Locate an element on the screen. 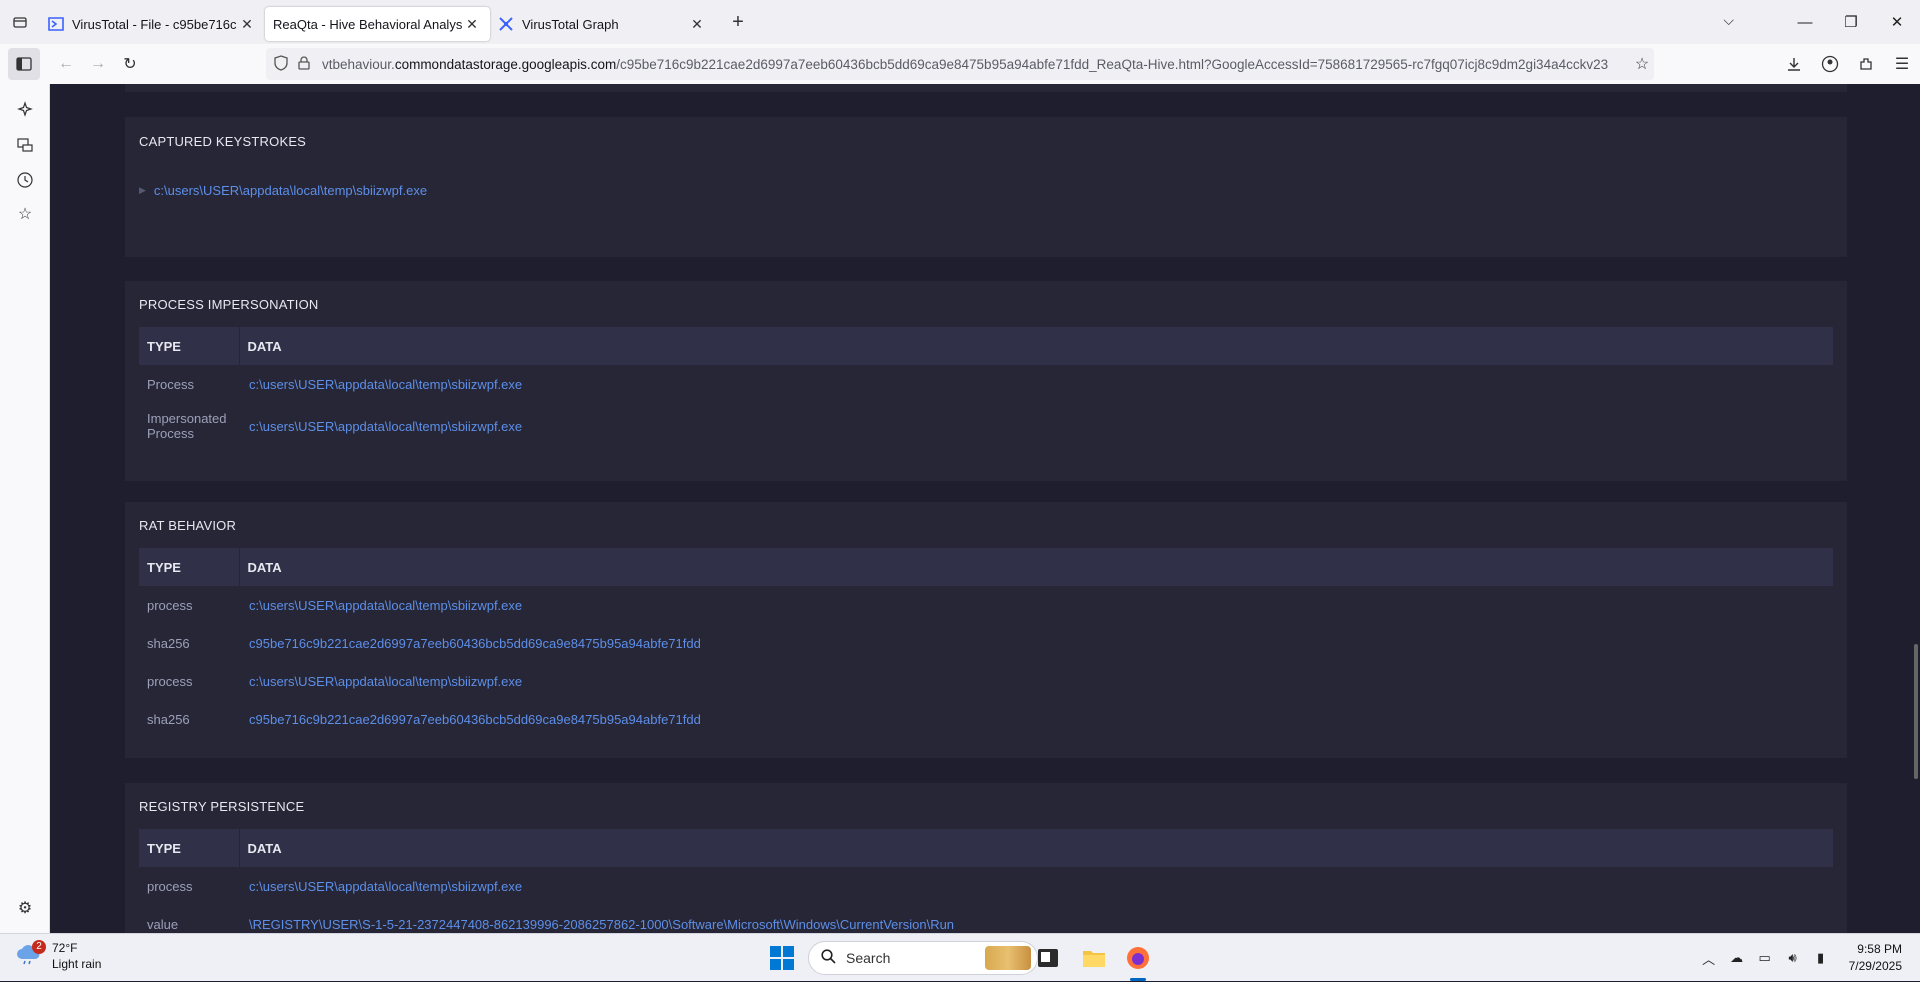 This screenshot has width=1920, height=982. new-tab-icon: + is located at coordinates (738, 22).